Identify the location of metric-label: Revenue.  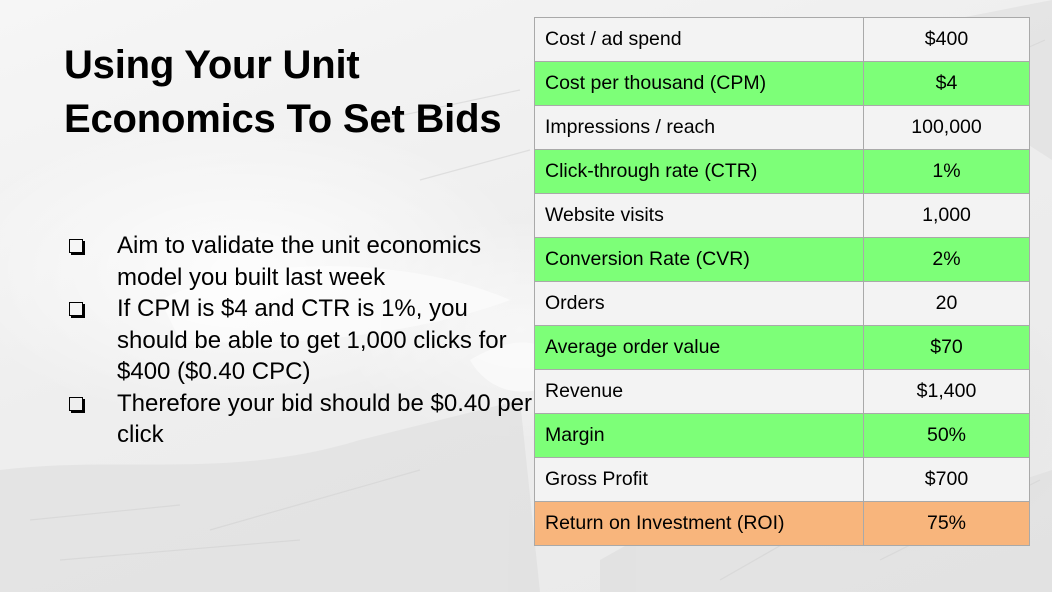
(699, 391).